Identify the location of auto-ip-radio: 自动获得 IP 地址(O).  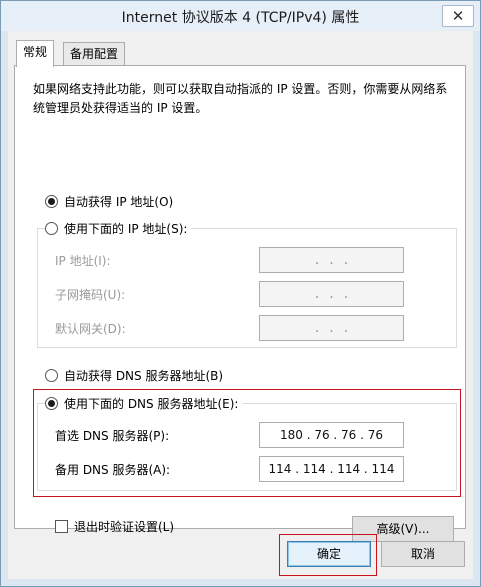
(109, 202).